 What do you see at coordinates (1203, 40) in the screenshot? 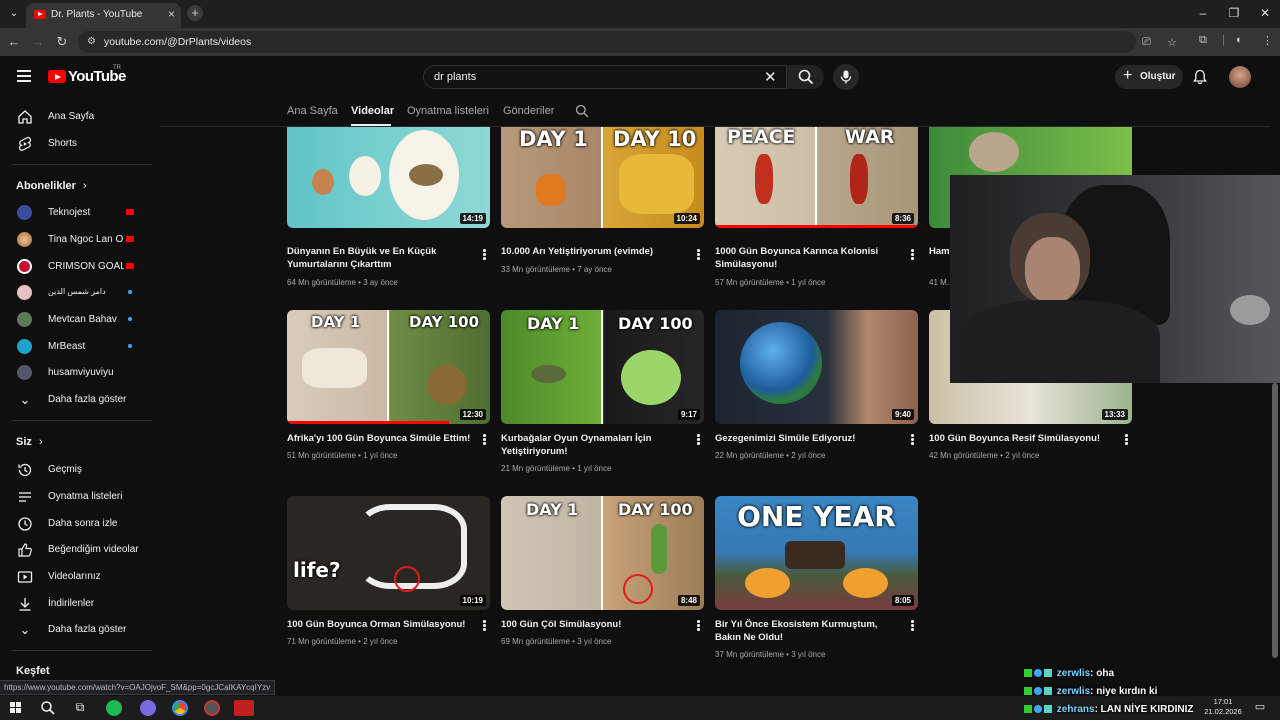
I see `extensions-icon: ⧉` at bounding box center [1203, 40].